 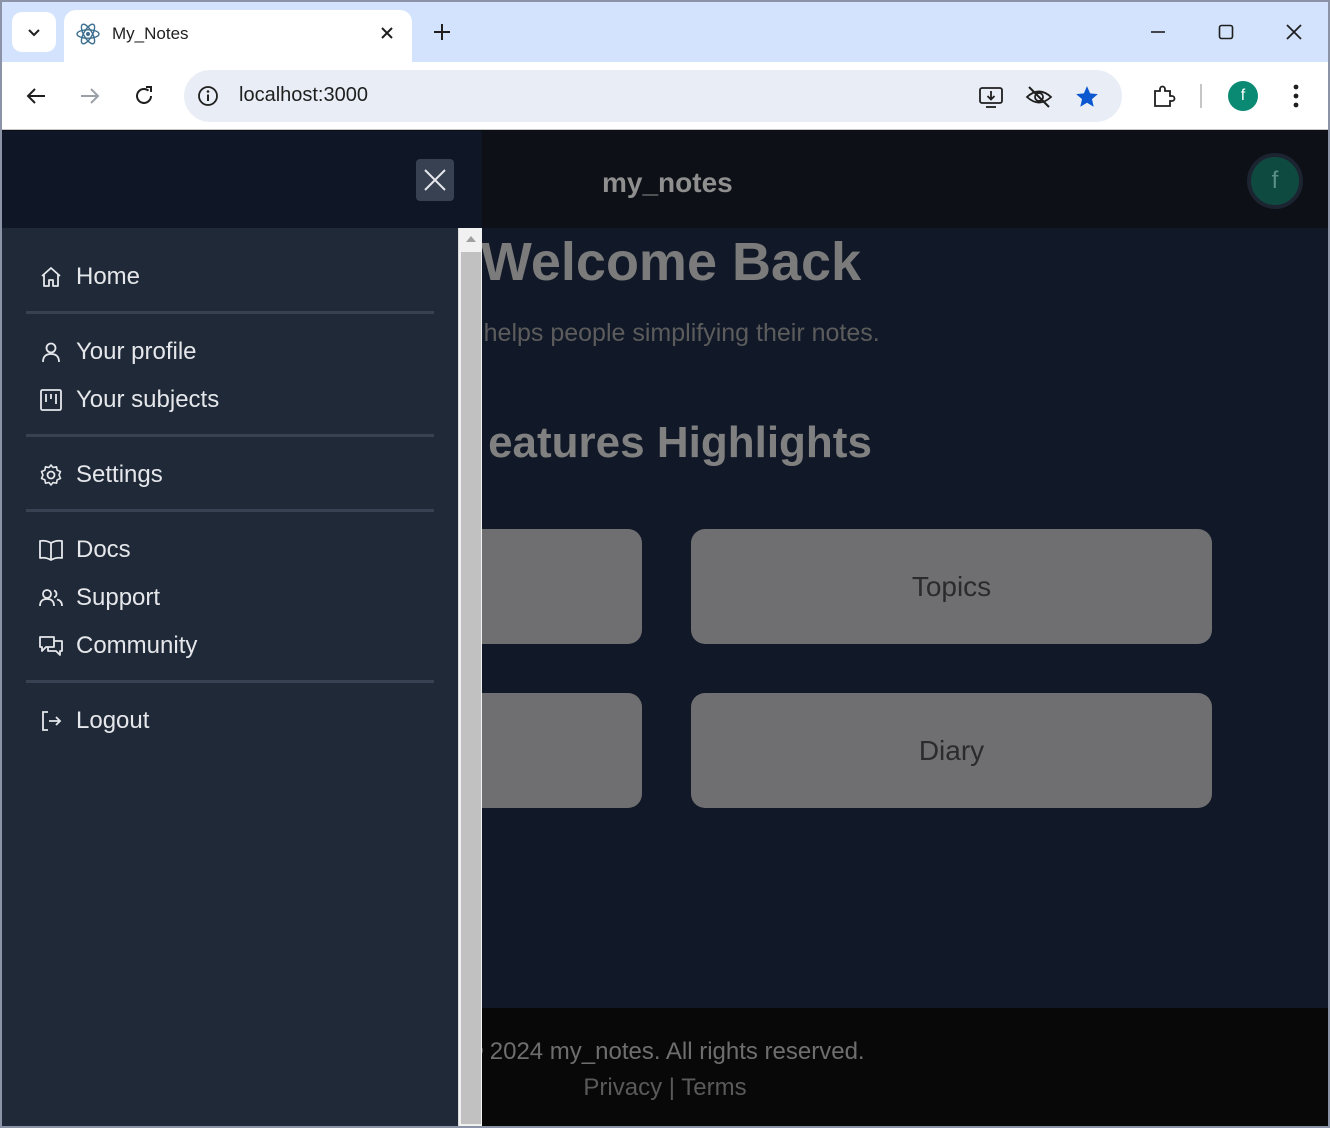 I want to click on eye-off-icon, so click(x=1039, y=97).